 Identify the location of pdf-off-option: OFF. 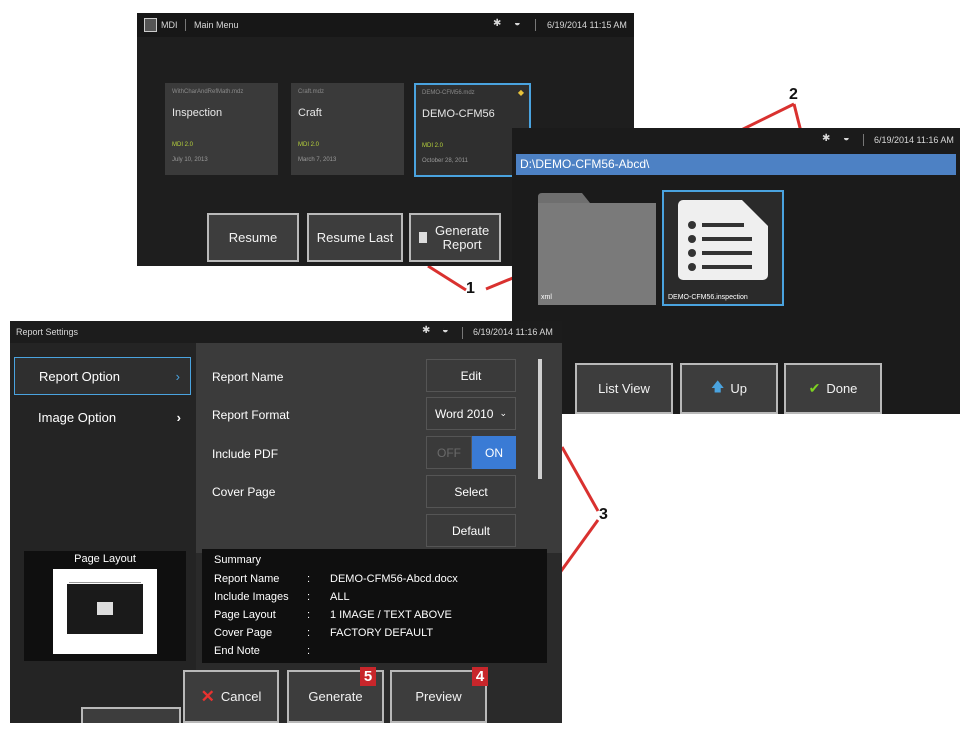
(449, 452).